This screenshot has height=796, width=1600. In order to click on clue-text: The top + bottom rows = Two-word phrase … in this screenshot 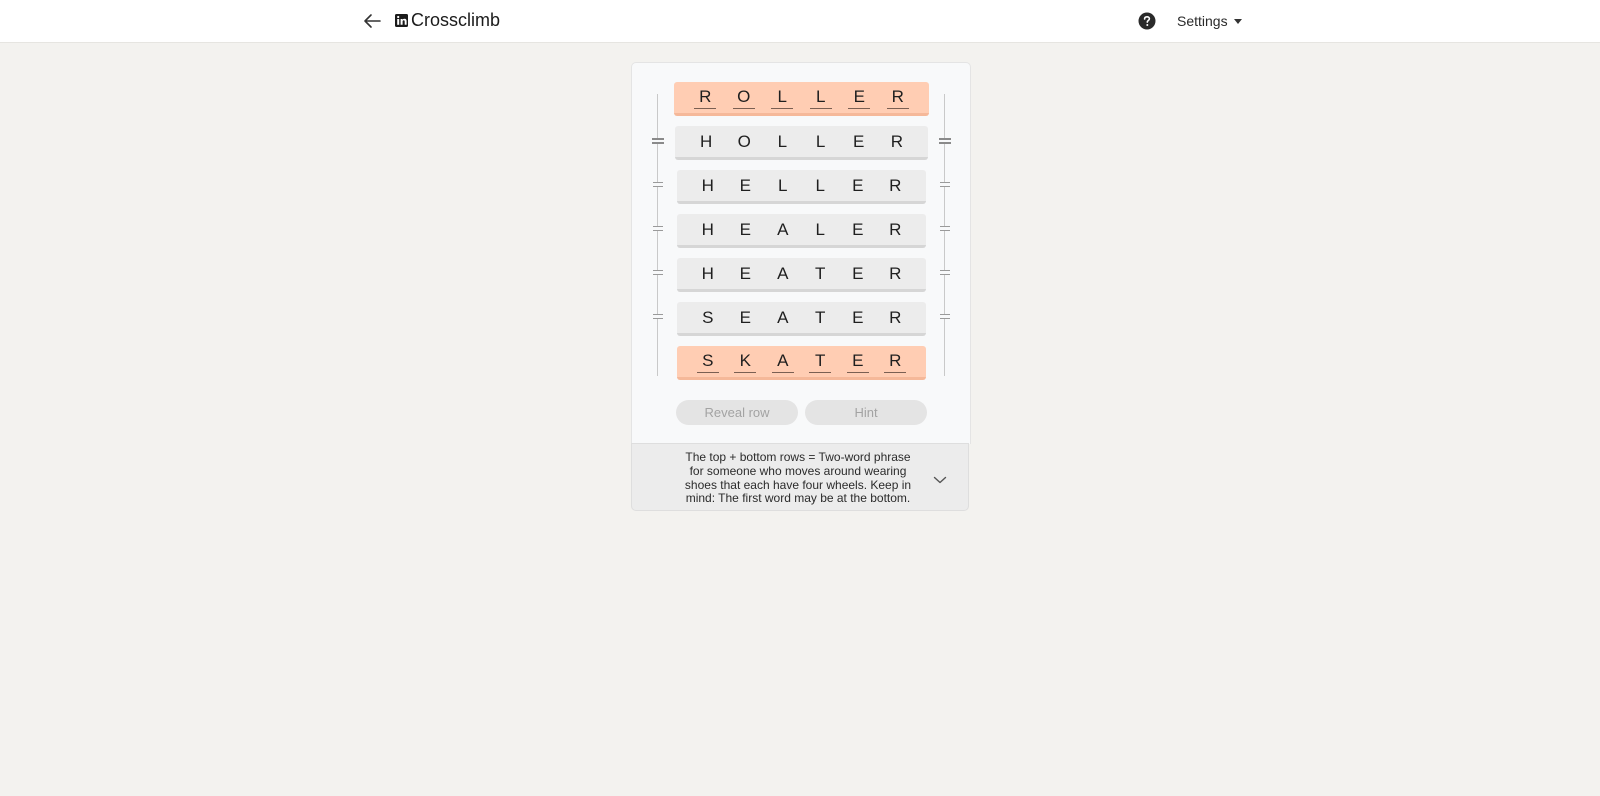, I will do `click(798, 478)`.